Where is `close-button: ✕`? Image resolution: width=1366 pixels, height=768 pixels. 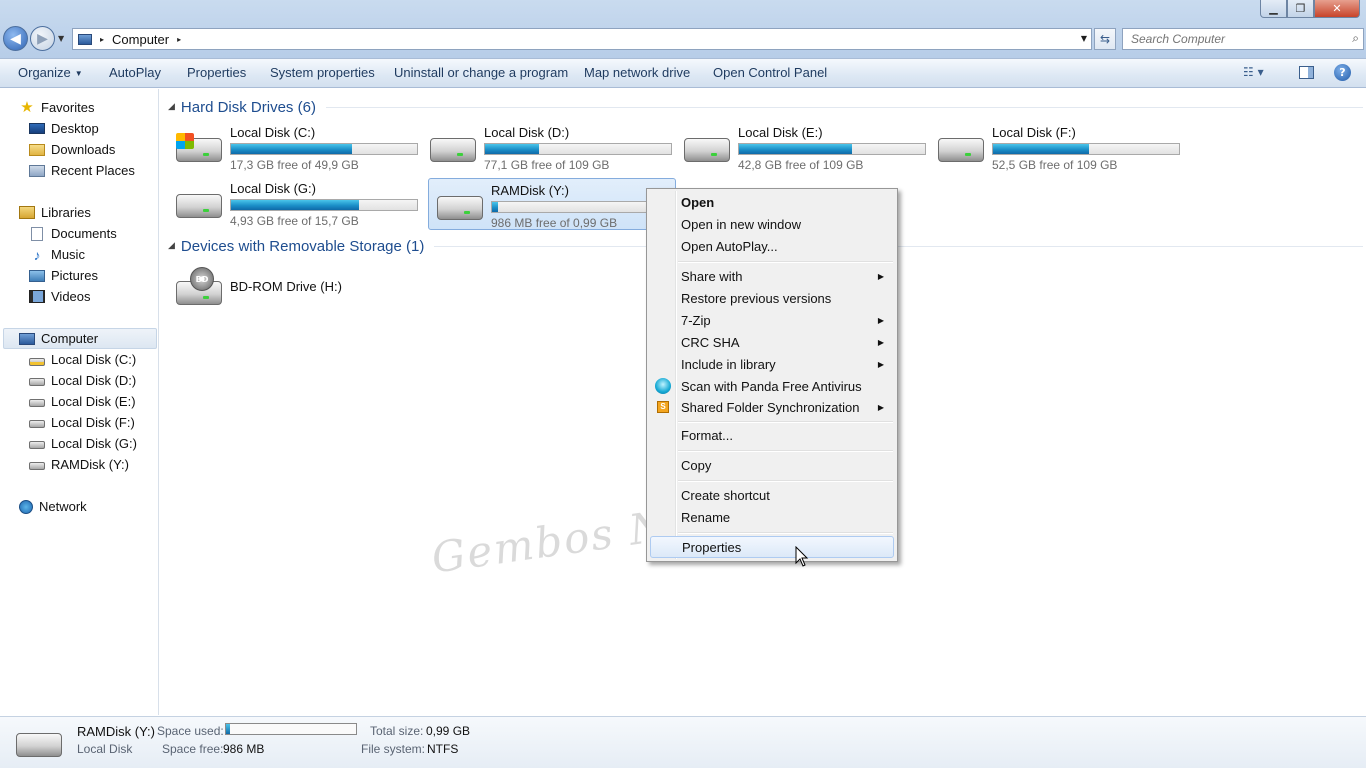
close-button: ✕ is located at coordinates (1337, 9).